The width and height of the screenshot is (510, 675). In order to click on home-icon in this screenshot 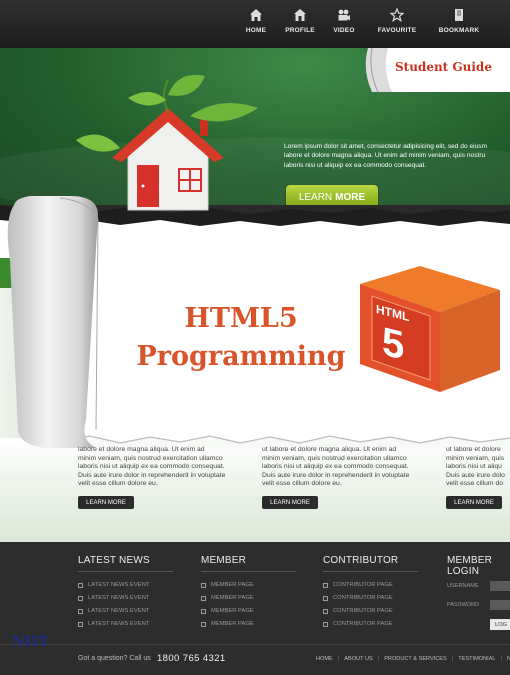, I will do `click(256, 15)`.